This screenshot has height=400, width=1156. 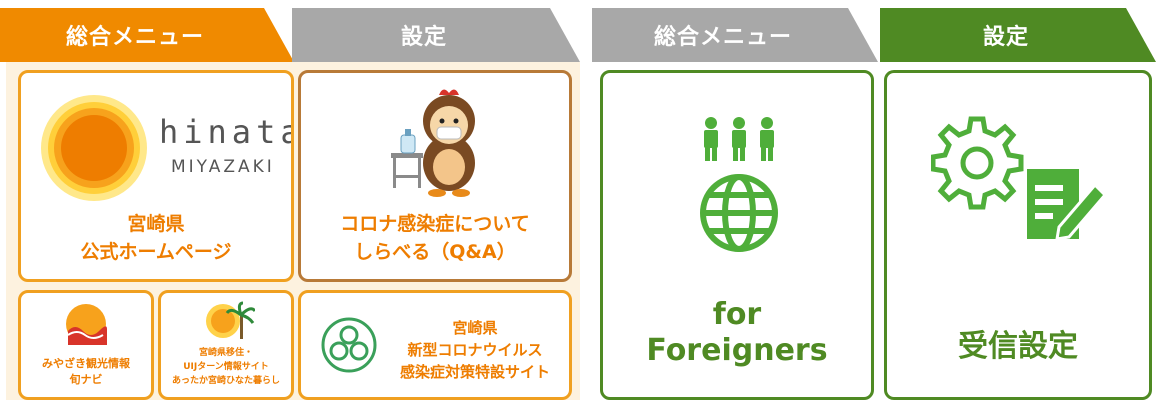 I want to click on card-label-line2: UIJターン情報サイト, so click(x=226, y=367).